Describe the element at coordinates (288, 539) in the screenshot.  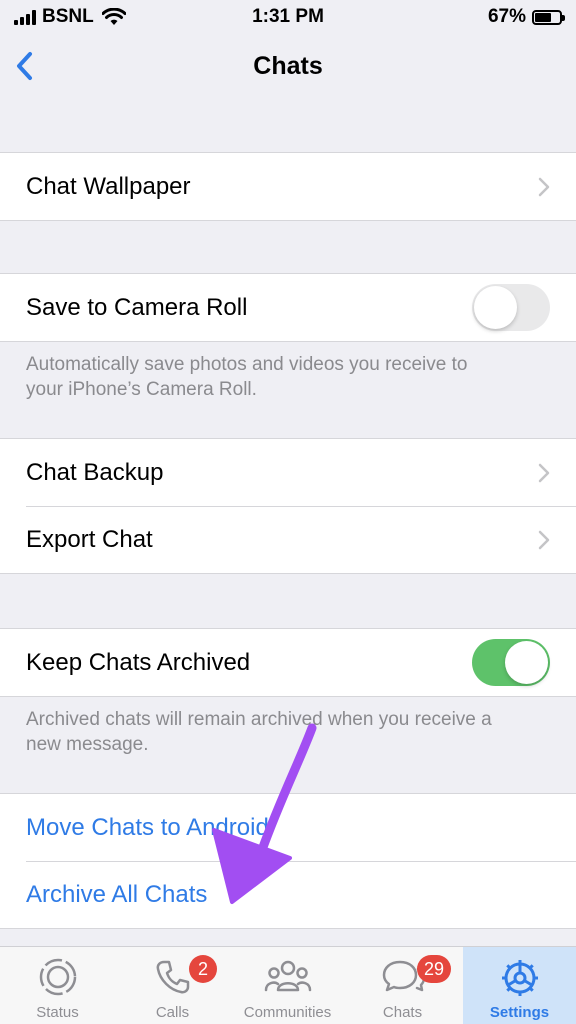
I see `export-chat-row: Export Chat` at that location.